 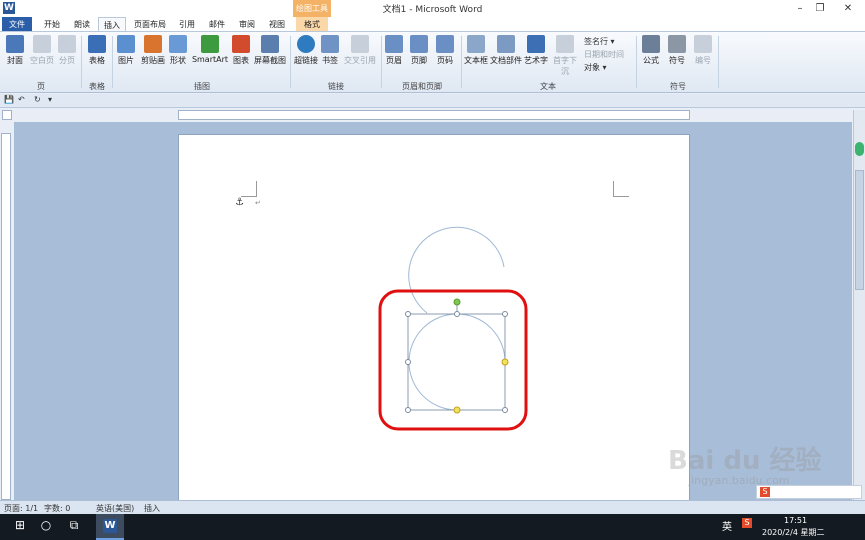 What do you see at coordinates (7, 115) in the screenshot?
I see `ruler-toggle` at bounding box center [7, 115].